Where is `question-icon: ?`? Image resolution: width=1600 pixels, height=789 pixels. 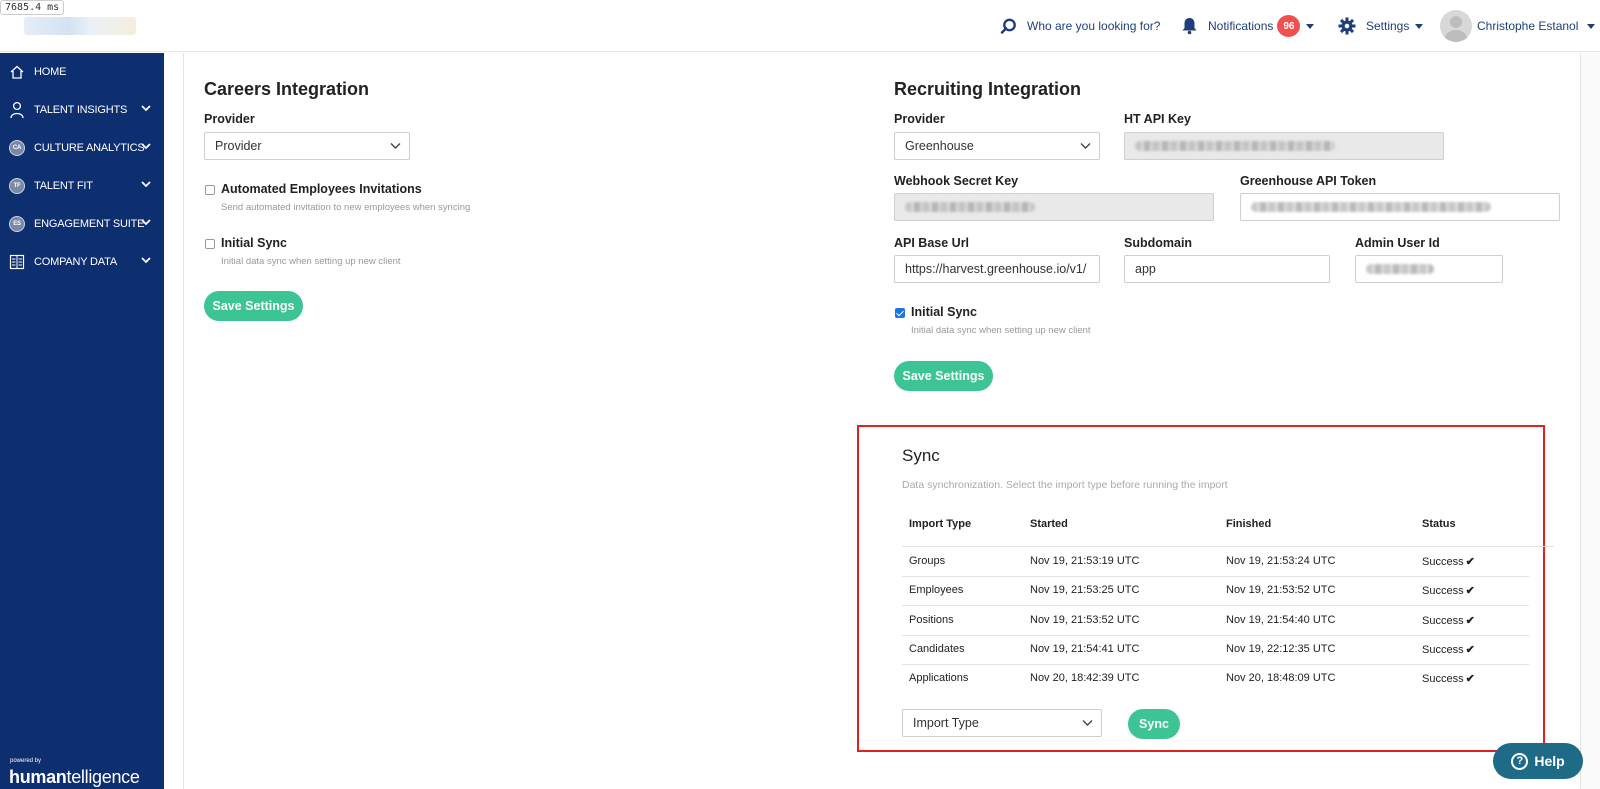 question-icon: ? is located at coordinates (1520, 761).